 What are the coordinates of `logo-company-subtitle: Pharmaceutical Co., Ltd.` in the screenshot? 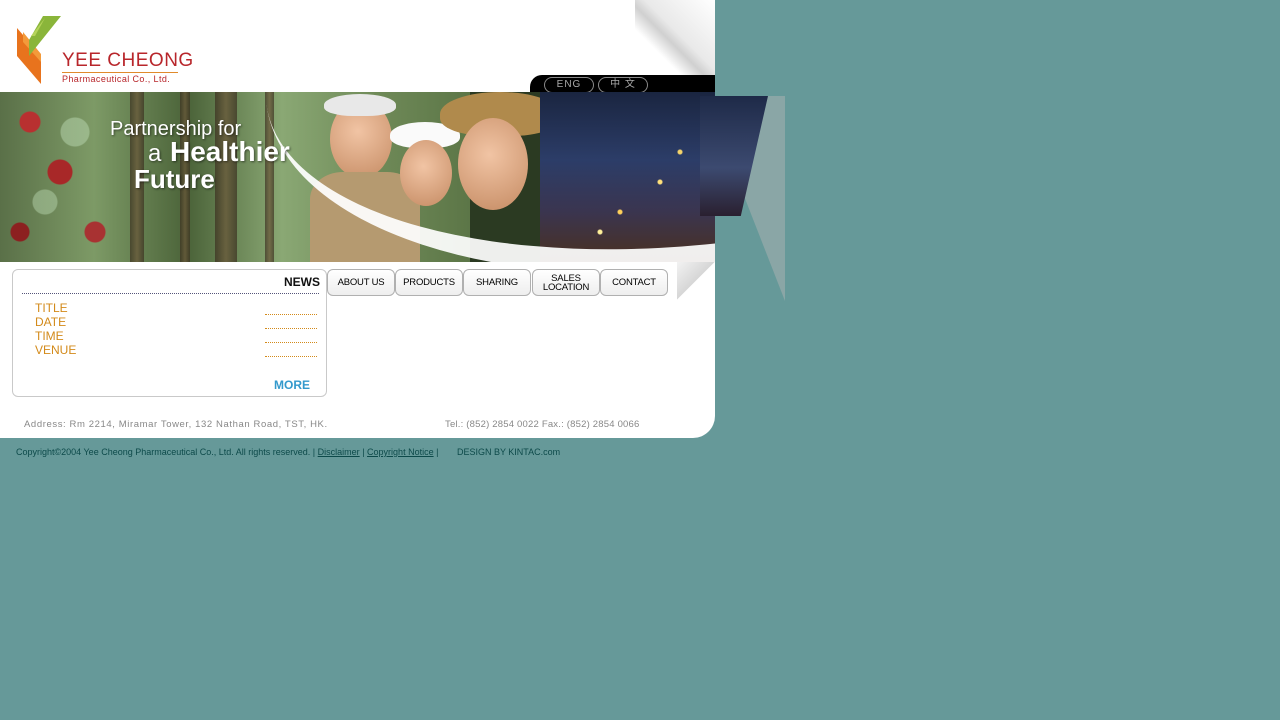 It's located at (116, 79).